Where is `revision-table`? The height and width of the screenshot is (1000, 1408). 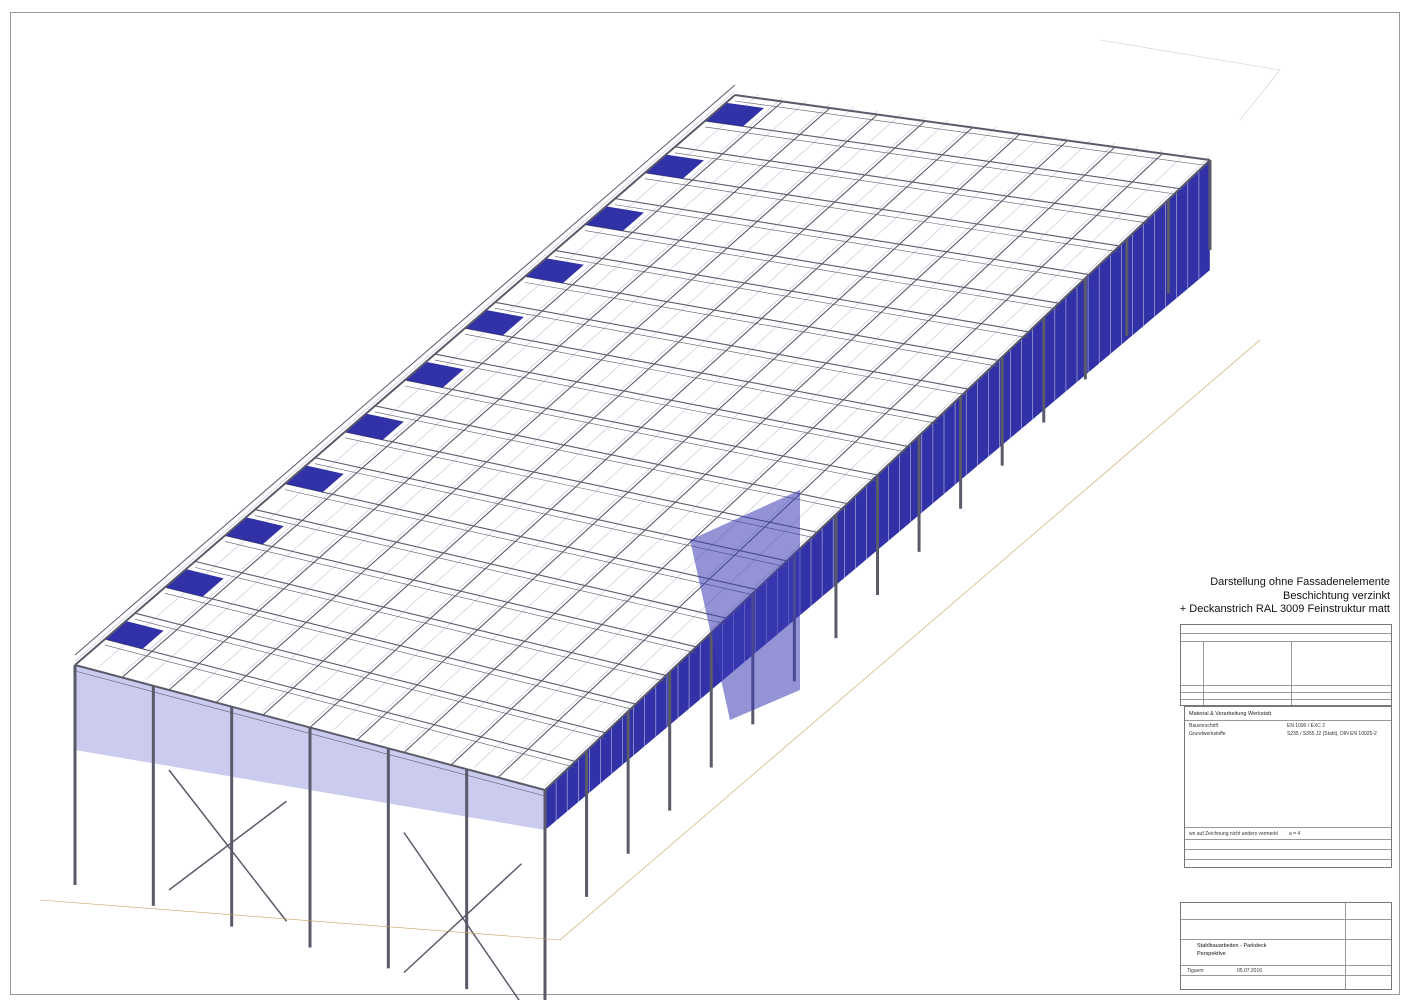 revision-table is located at coordinates (1286, 665).